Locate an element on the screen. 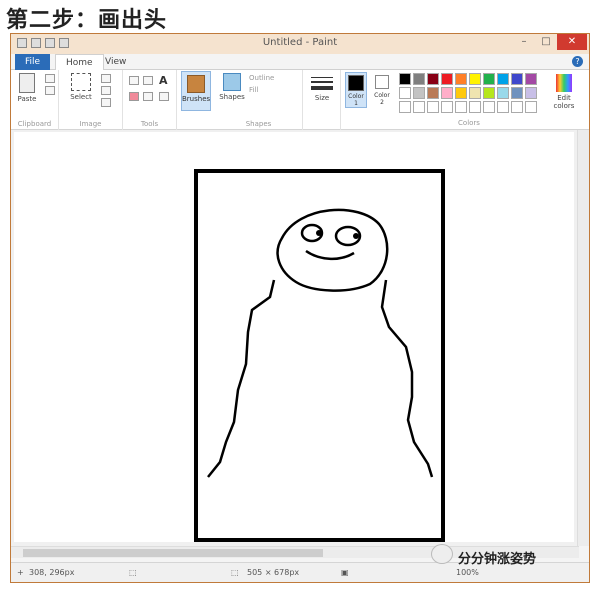 Image resolution: width=600 pixels, height=589 pixels. watermark-text: 分分钟涨姿势 is located at coordinates (497, 559).